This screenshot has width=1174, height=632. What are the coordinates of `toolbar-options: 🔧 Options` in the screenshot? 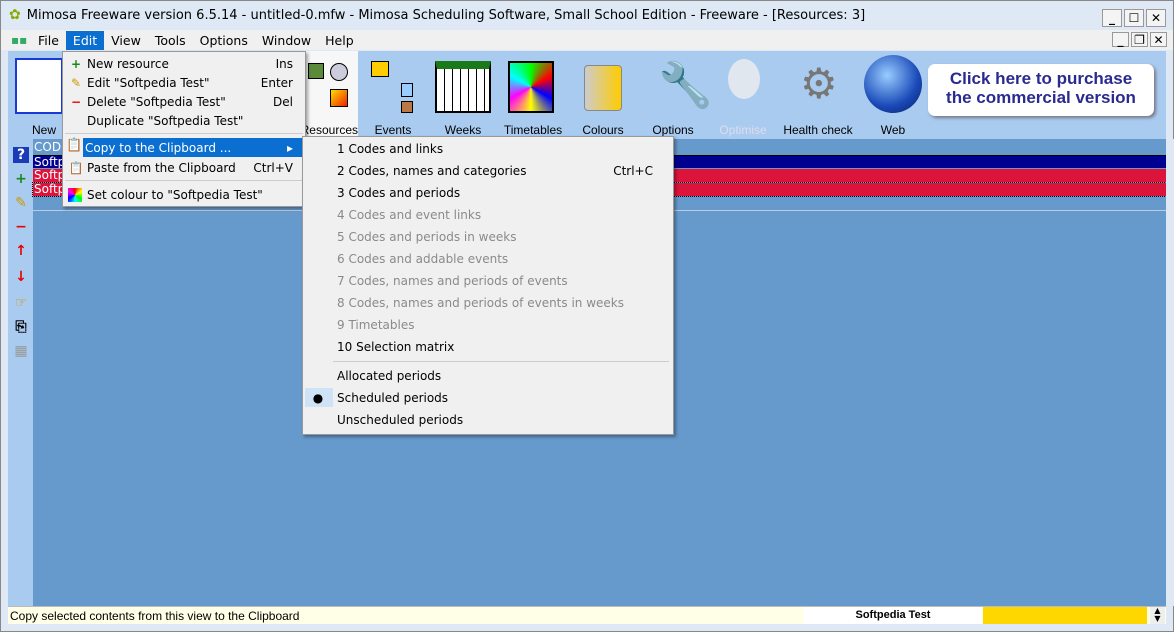 It's located at (675, 95).